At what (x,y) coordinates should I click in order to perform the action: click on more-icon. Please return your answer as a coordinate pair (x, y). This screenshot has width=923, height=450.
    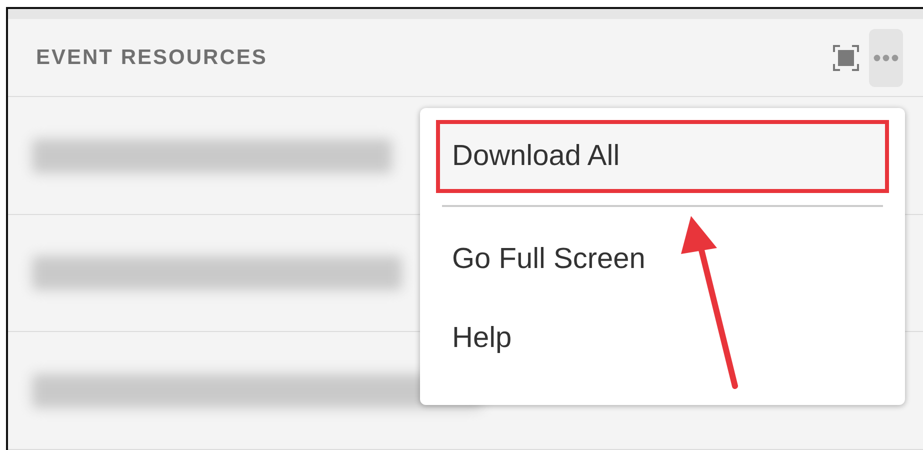
    Looking at the image, I should click on (886, 58).